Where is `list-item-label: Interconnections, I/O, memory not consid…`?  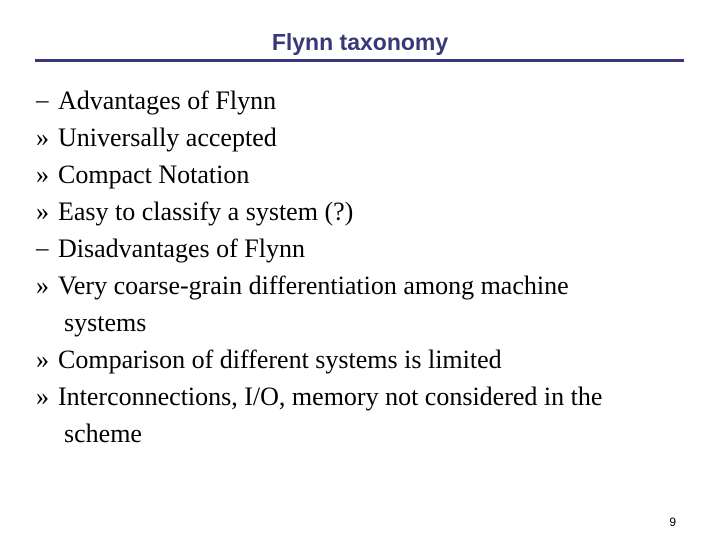
list-item-label: Interconnections, I/O, memory not consid… is located at coordinates (330, 396).